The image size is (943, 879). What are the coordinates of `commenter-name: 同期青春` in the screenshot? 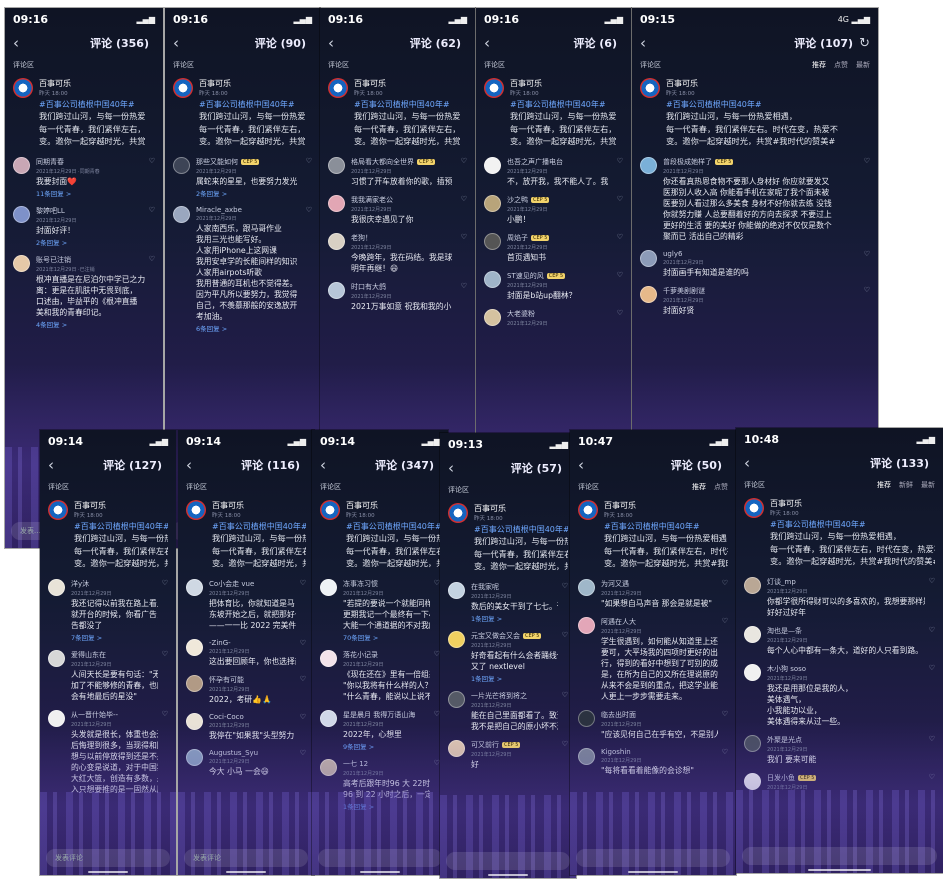 It's located at (90, 162).